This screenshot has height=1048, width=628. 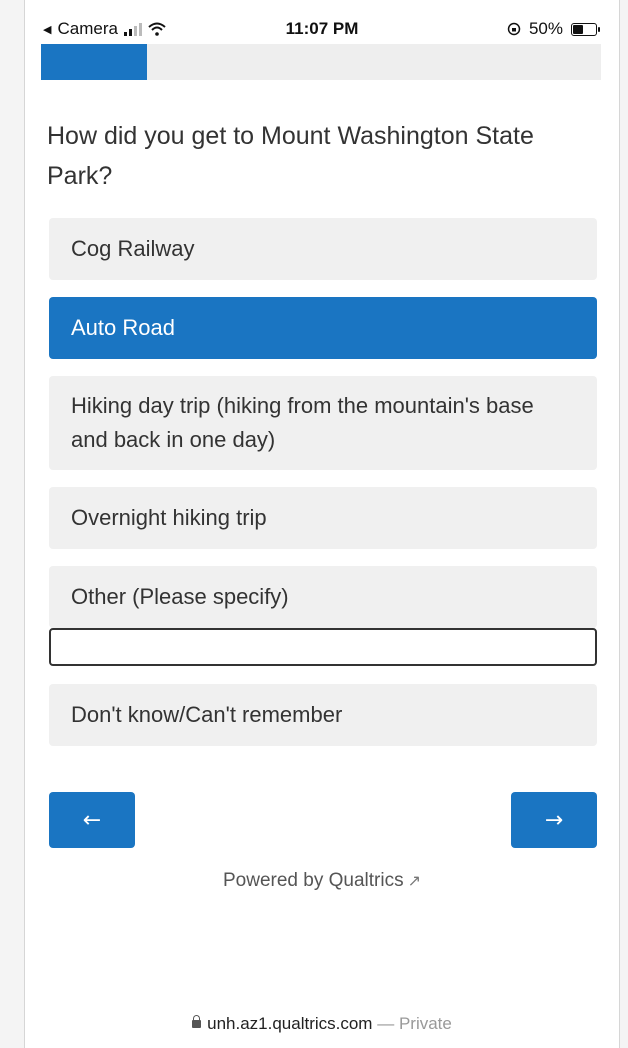 What do you see at coordinates (414, 881) in the screenshot?
I see `external-link-icon: ↗` at bounding box center [414, 881].